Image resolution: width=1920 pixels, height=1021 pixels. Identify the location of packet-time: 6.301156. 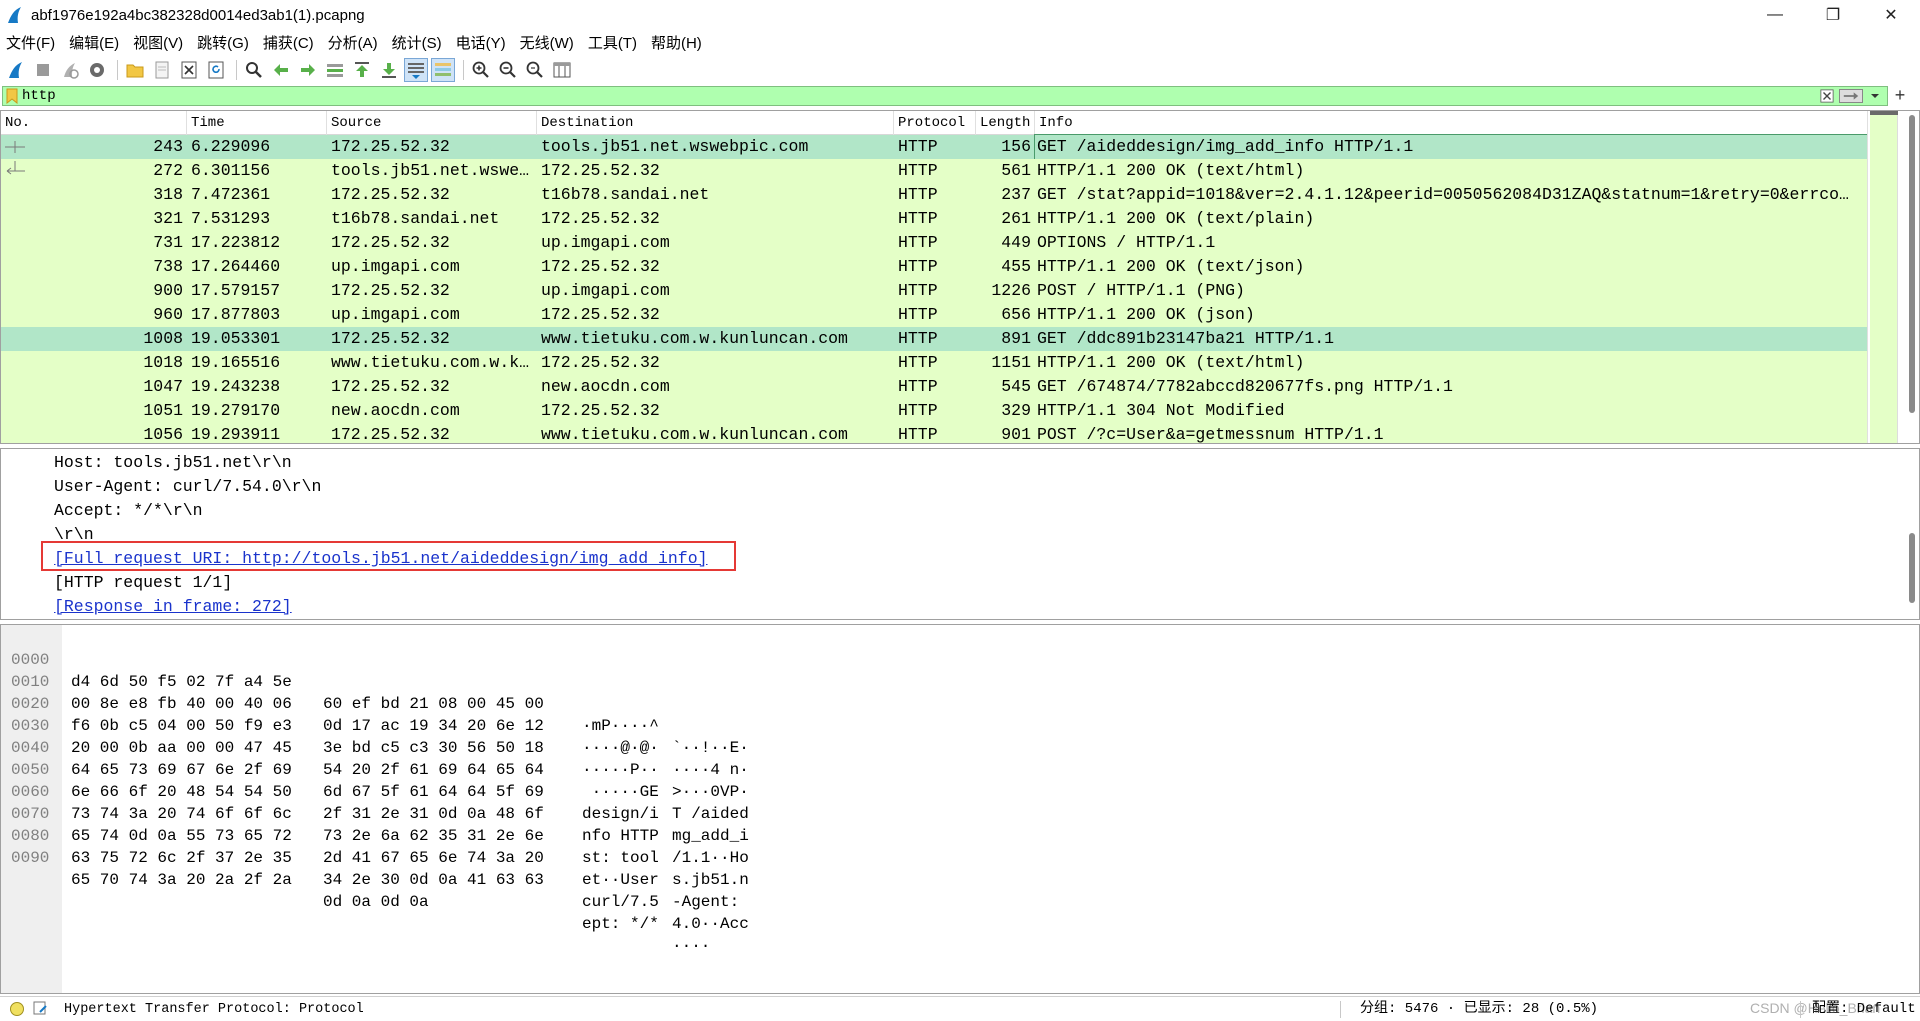
(231, 170).